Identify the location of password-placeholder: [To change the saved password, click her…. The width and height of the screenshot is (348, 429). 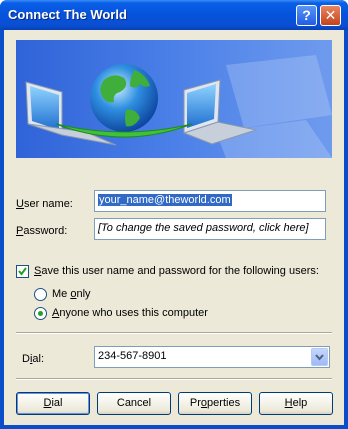
(203, 228).